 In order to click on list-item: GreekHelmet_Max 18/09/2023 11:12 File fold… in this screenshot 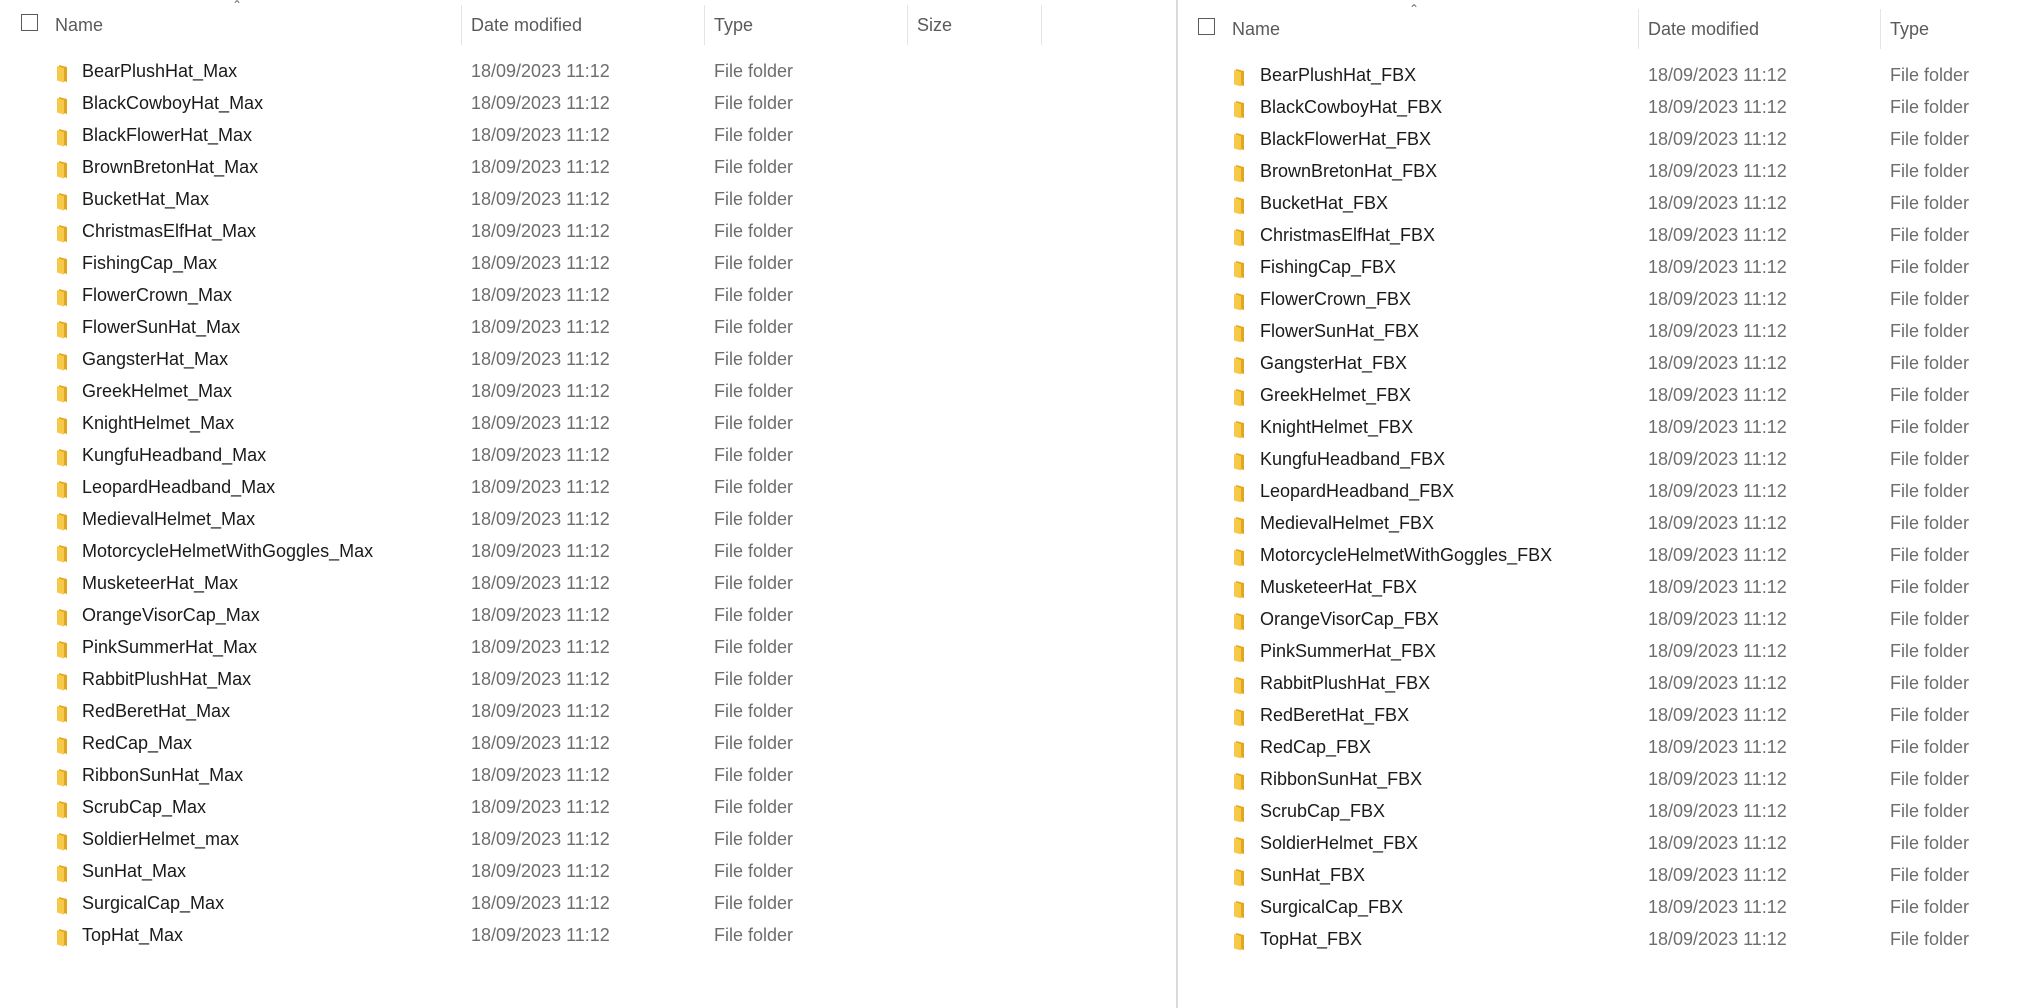, I will do `click(588, 391)`.